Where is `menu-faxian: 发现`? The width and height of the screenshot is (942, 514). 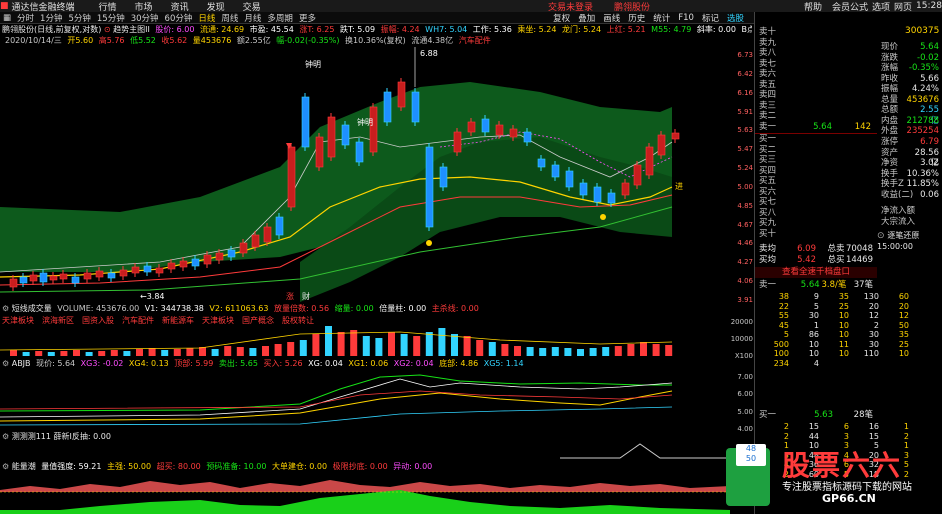 menu-faxian: 发现 is located at coordinates (216, 6).